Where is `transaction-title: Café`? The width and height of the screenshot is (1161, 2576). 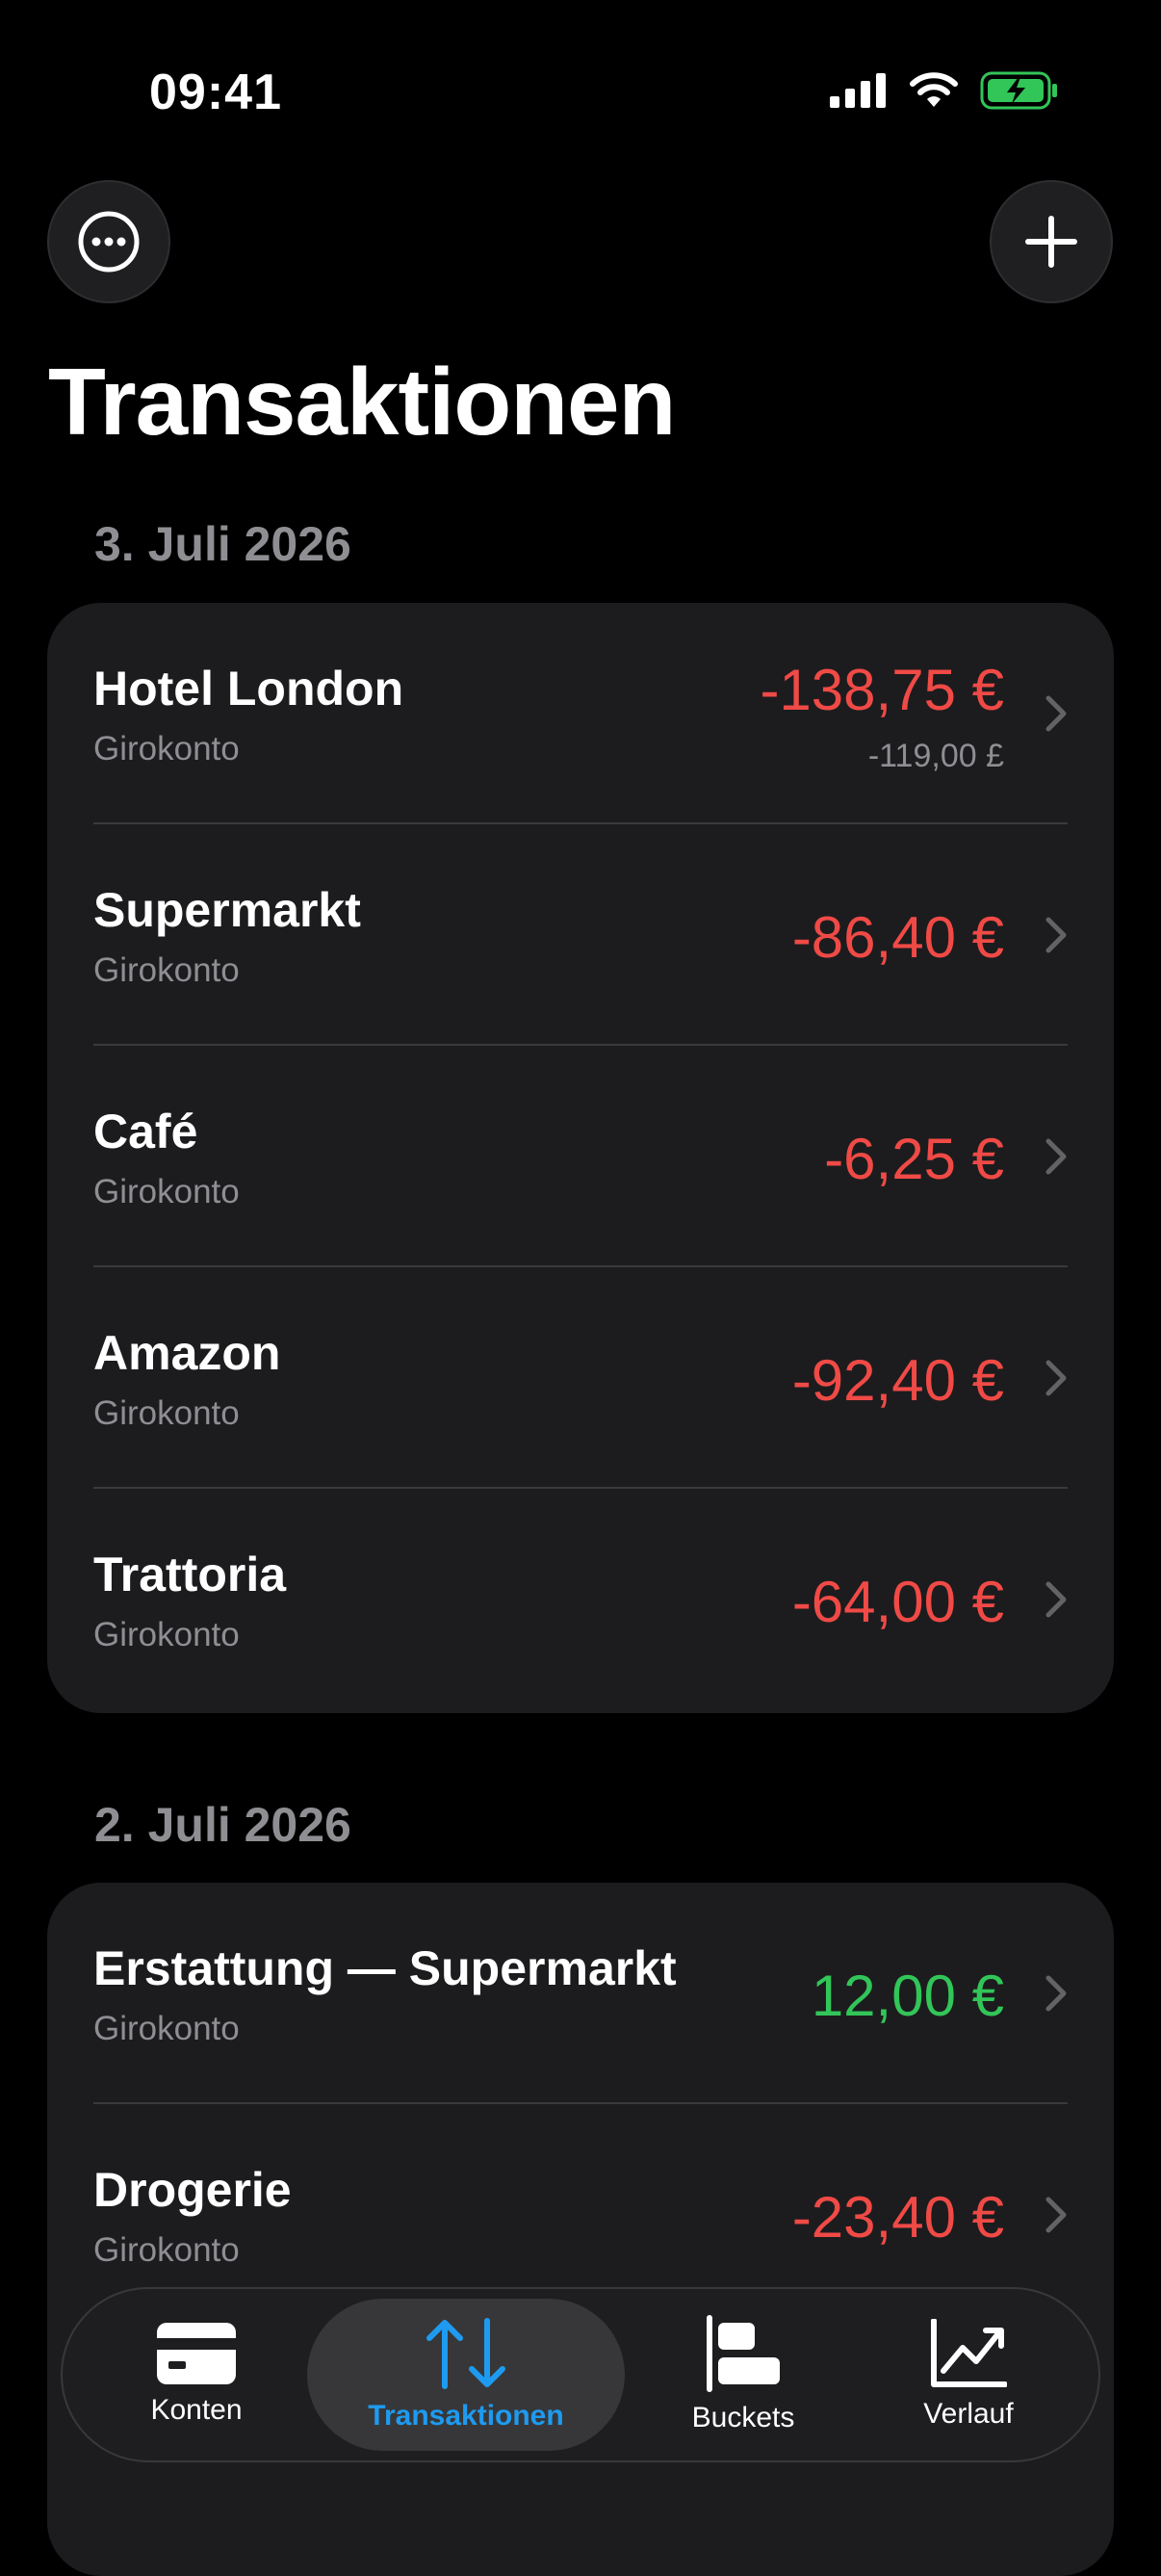 transaction-title: Café is located at coordinates (145, 1131).